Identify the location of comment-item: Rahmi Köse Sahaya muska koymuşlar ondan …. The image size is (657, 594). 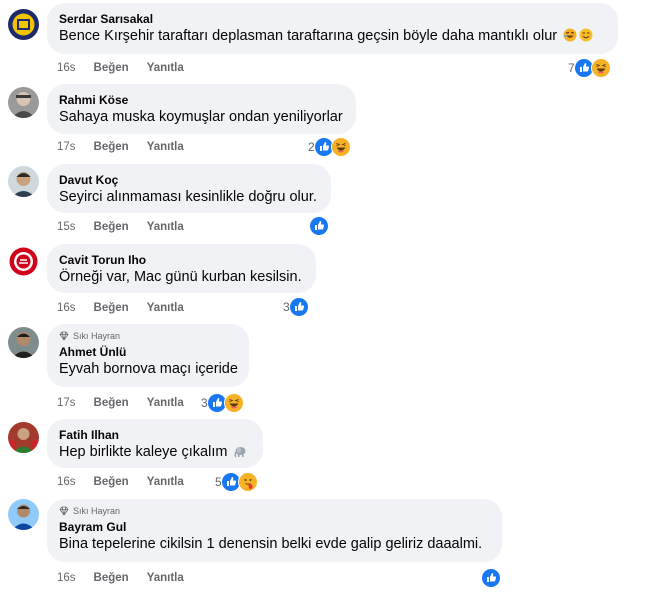
(328, 120).